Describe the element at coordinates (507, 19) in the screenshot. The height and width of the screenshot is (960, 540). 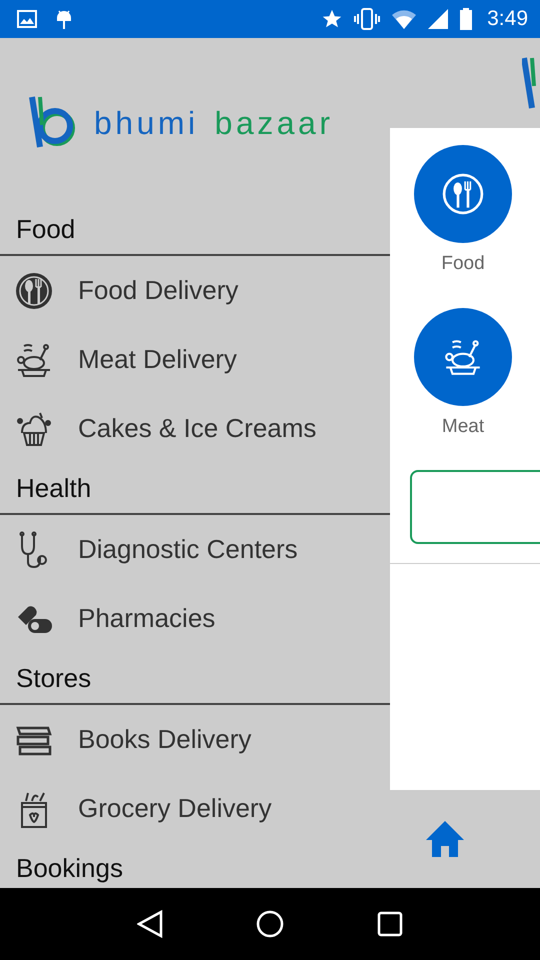
I see `clock-time: 3:49` at that location.